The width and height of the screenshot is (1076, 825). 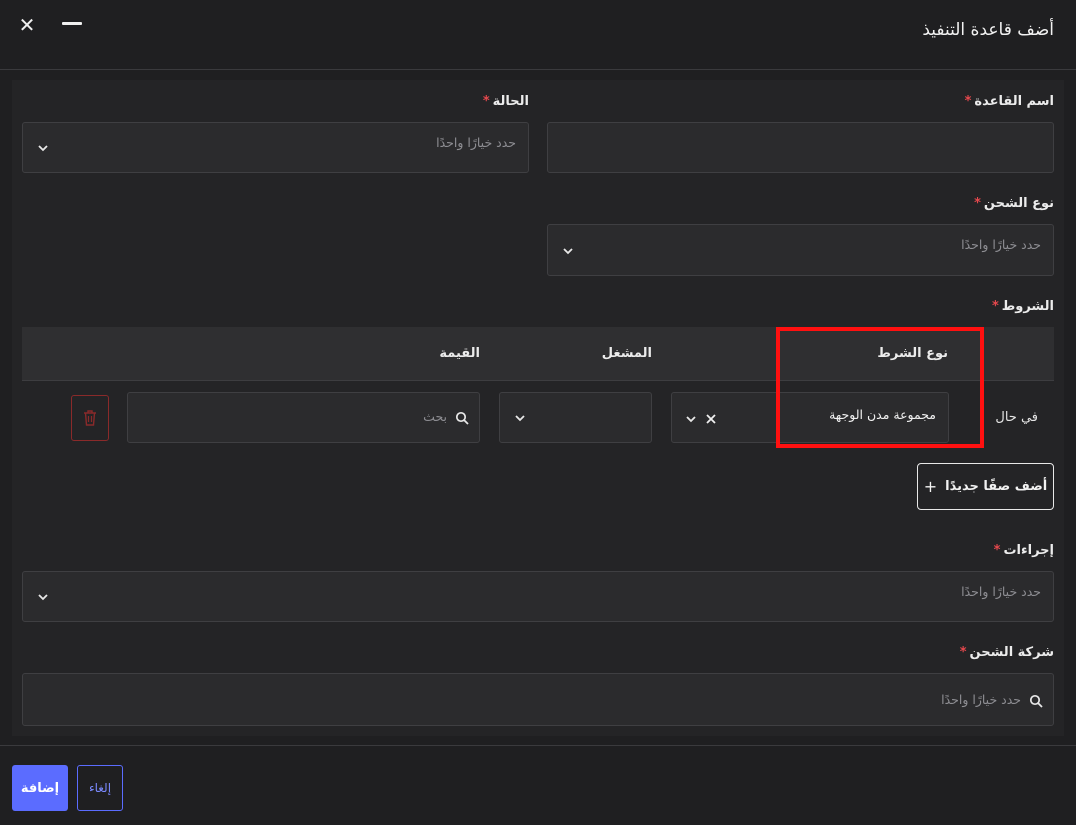 I want to click on conditions-label: الشروط*, so click(x=1022, y=306).